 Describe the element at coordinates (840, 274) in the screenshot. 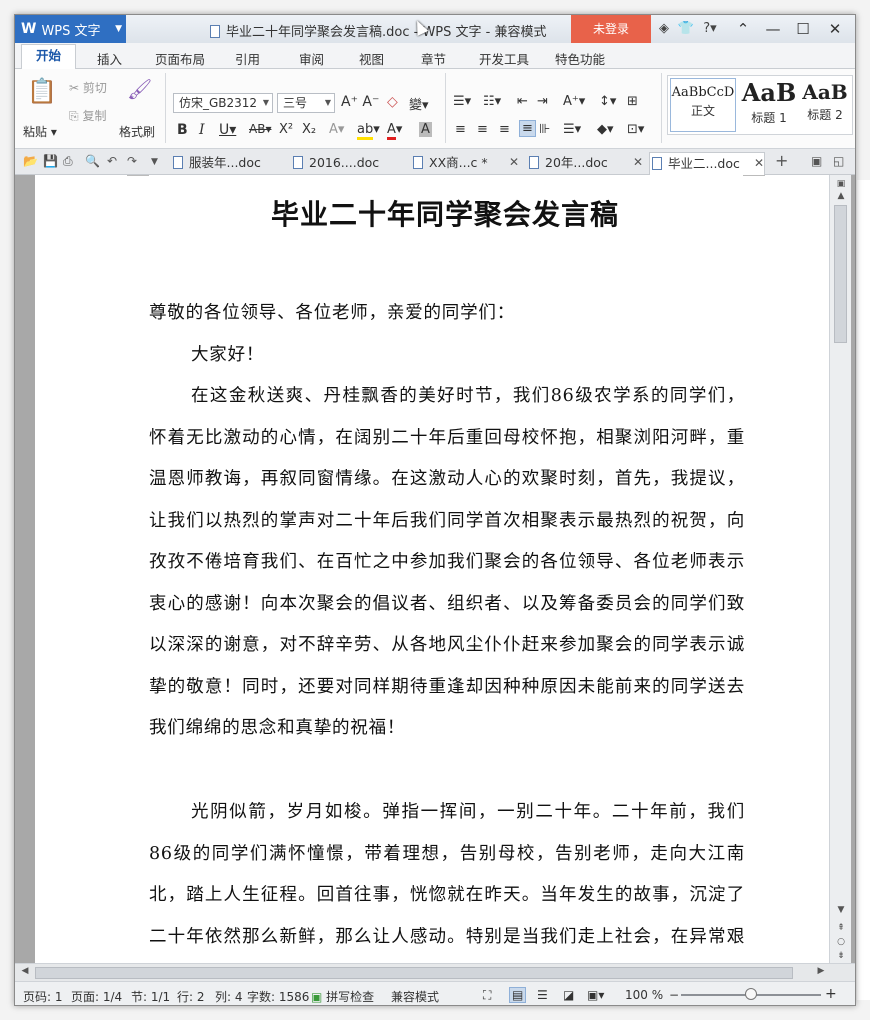

I see `scrollbar-thumb` at that location.